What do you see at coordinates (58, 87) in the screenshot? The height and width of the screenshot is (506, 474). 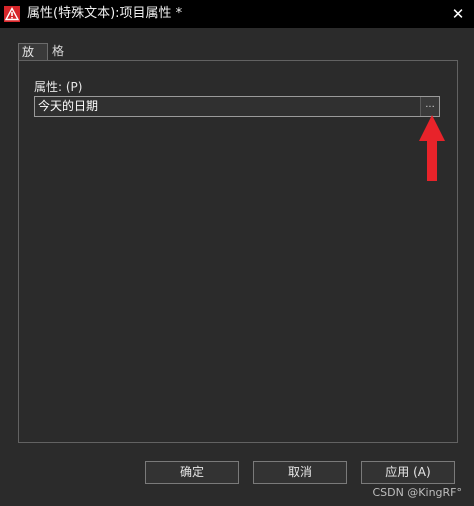 I see `property-label: 属性: (P)` at bounding box center [58, 87].